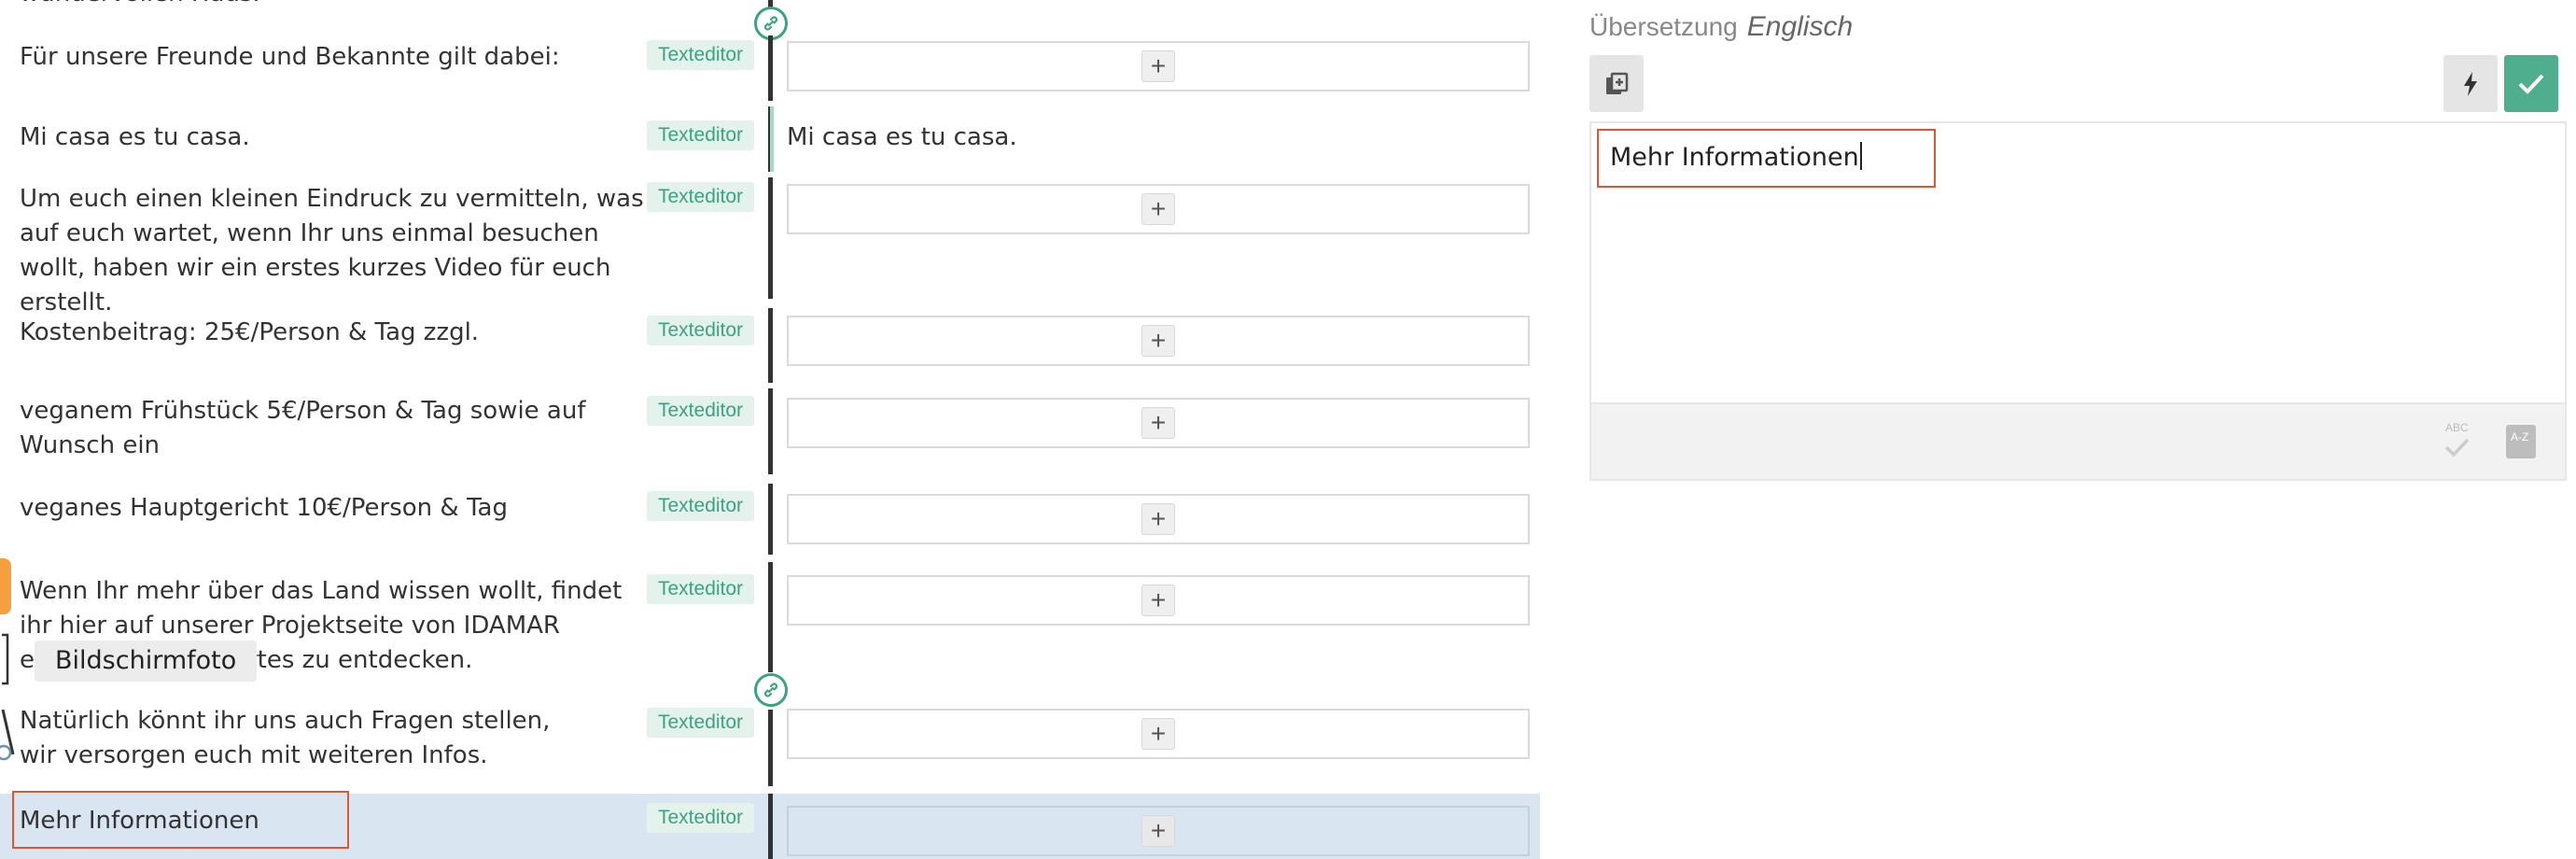 This screenshot has height=859, width=2576. I want to click on language-label: Englisch, so click(1800, 26).